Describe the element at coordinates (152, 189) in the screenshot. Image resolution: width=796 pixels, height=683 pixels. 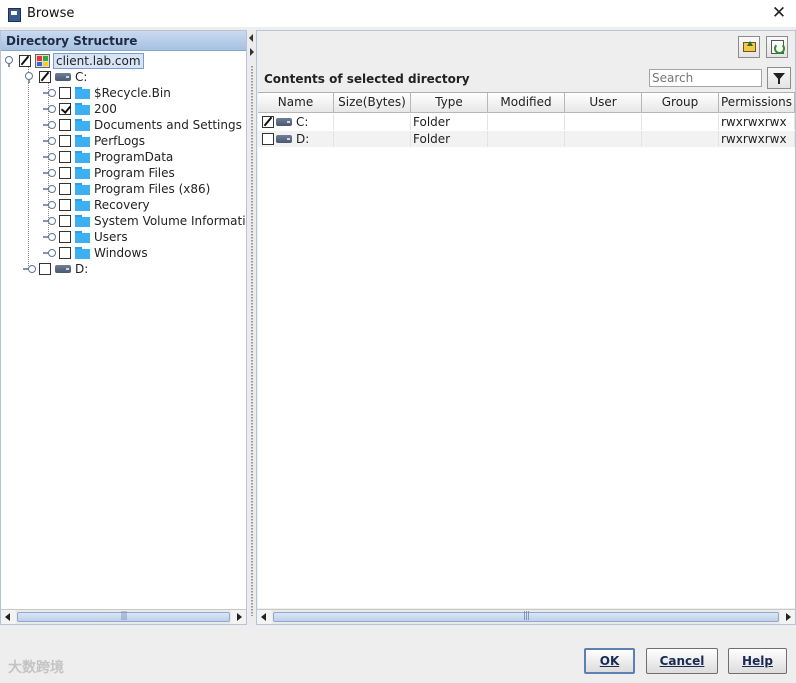
I see `tree-node-label: Program Files (x86)` at that location.